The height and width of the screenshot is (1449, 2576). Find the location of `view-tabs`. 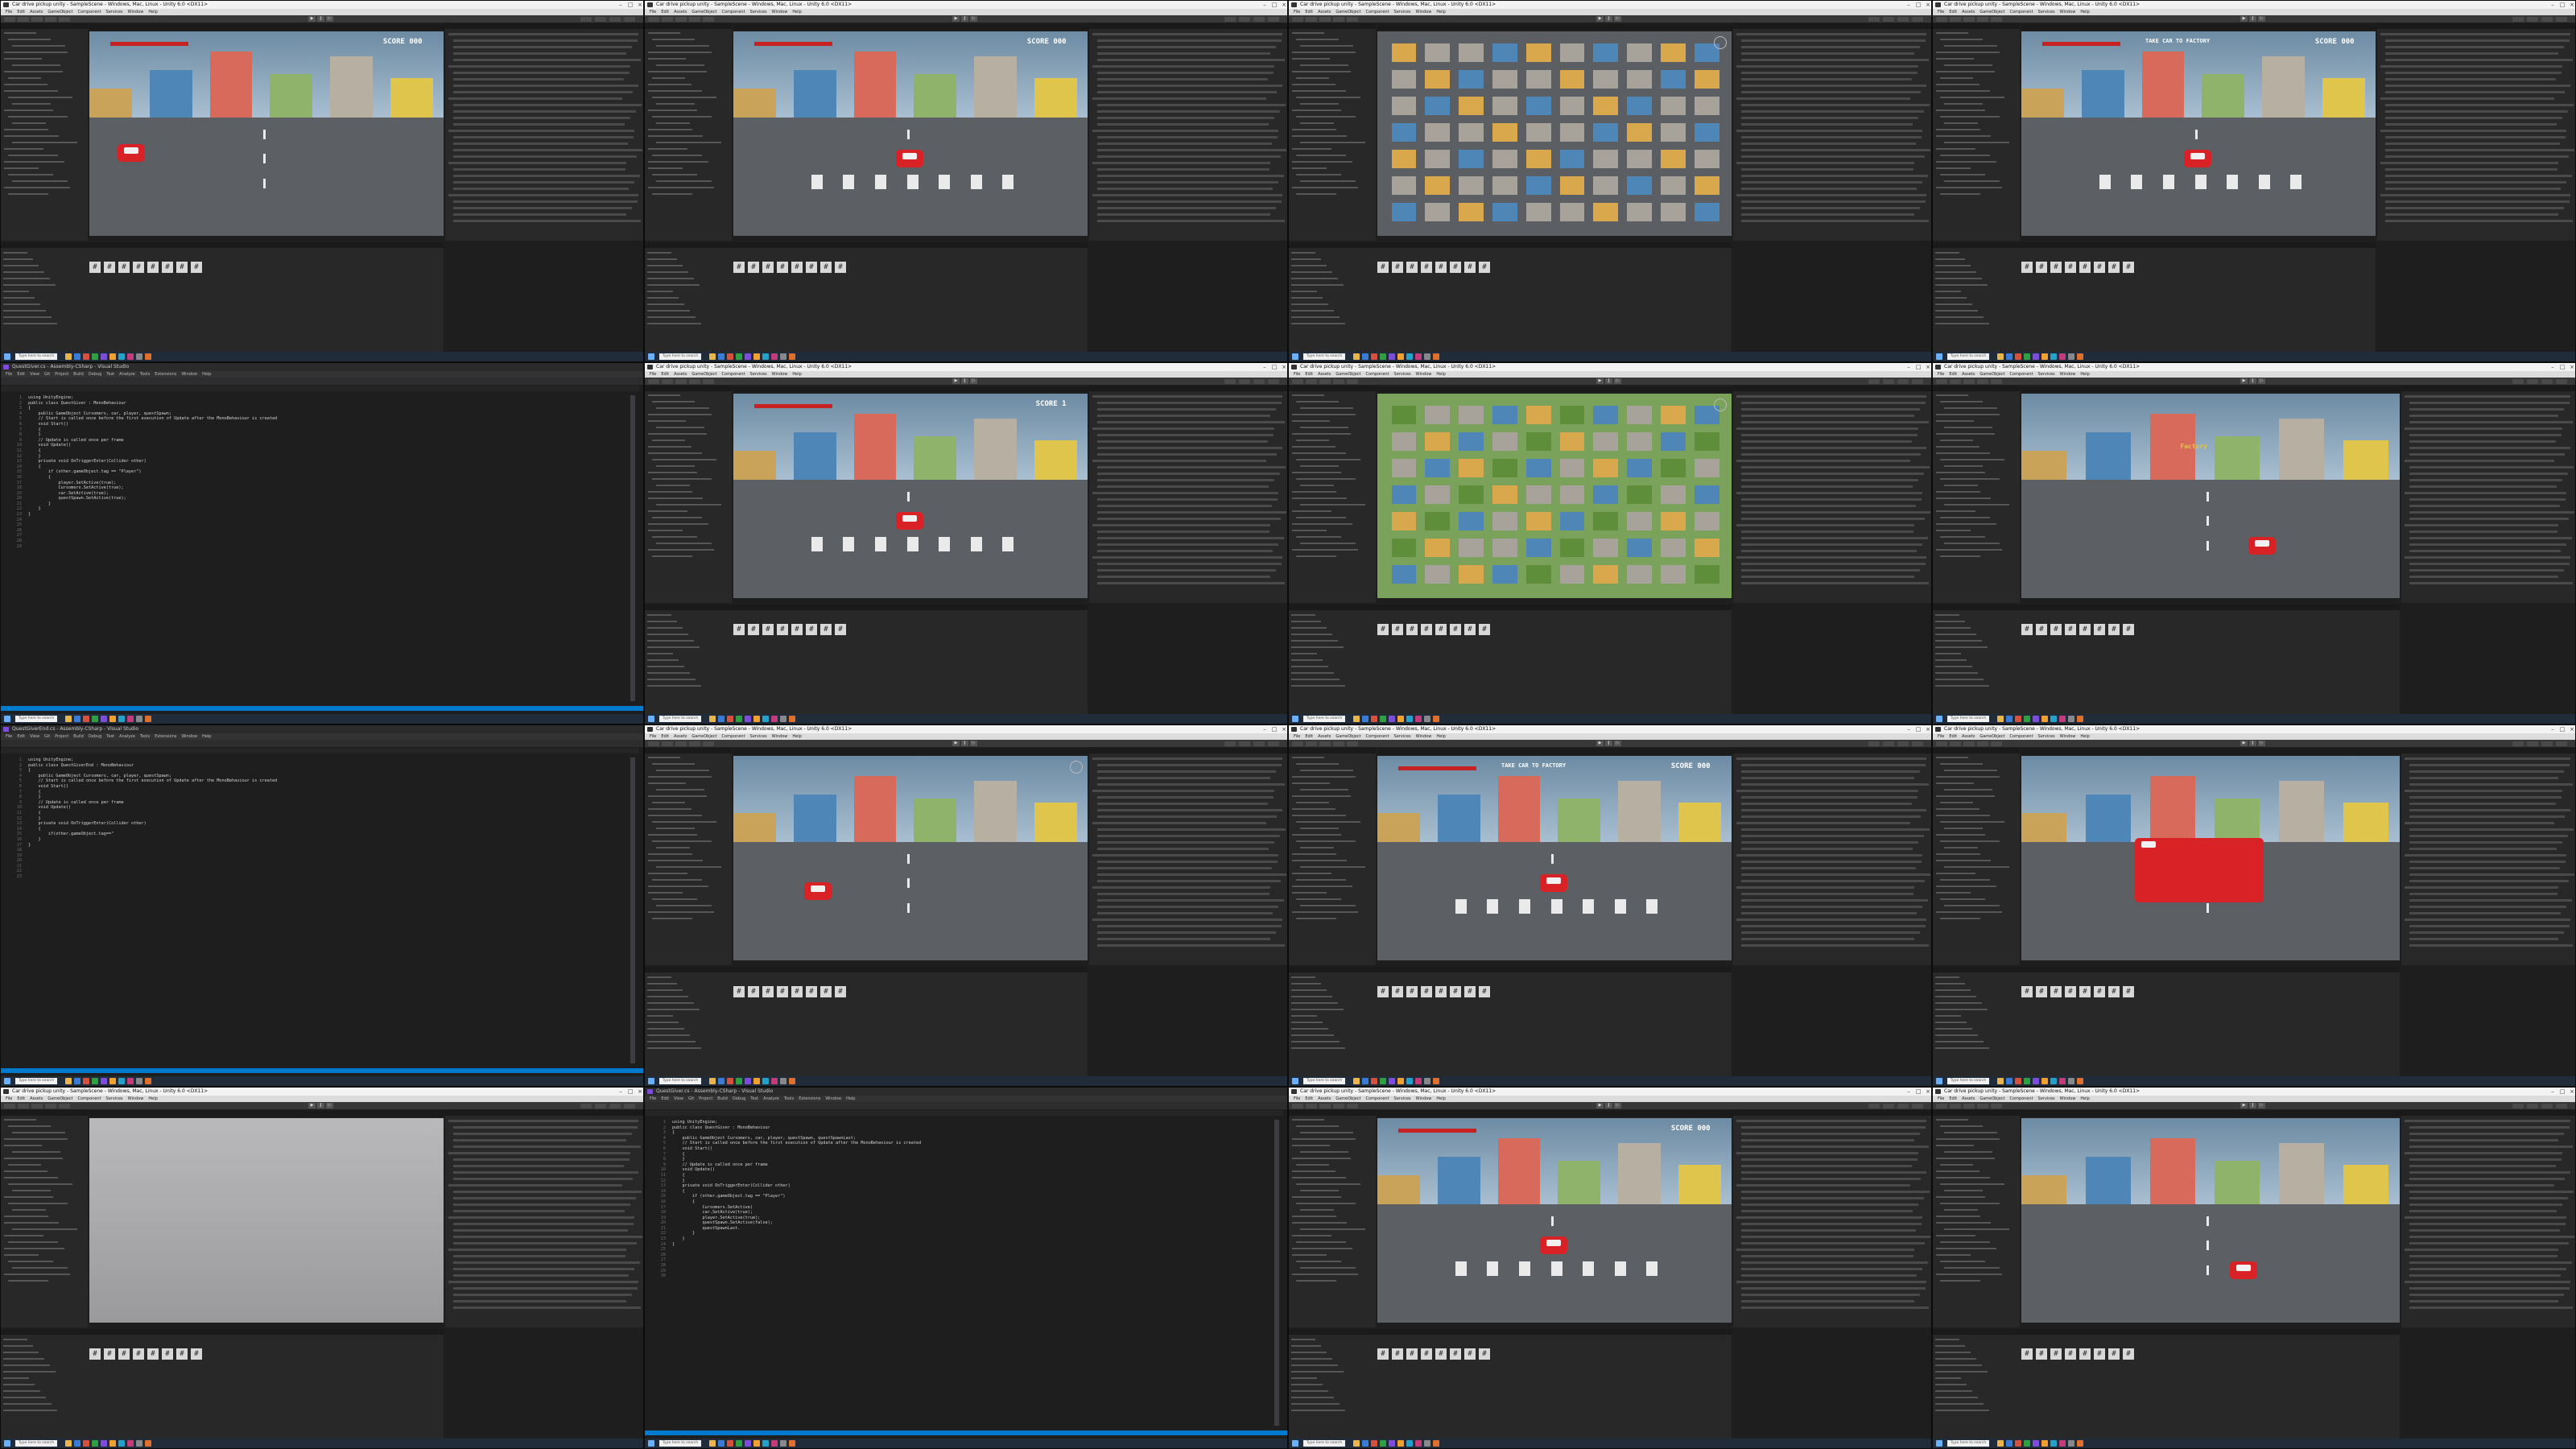

view-tabs is located at coordinates (1555, 389).